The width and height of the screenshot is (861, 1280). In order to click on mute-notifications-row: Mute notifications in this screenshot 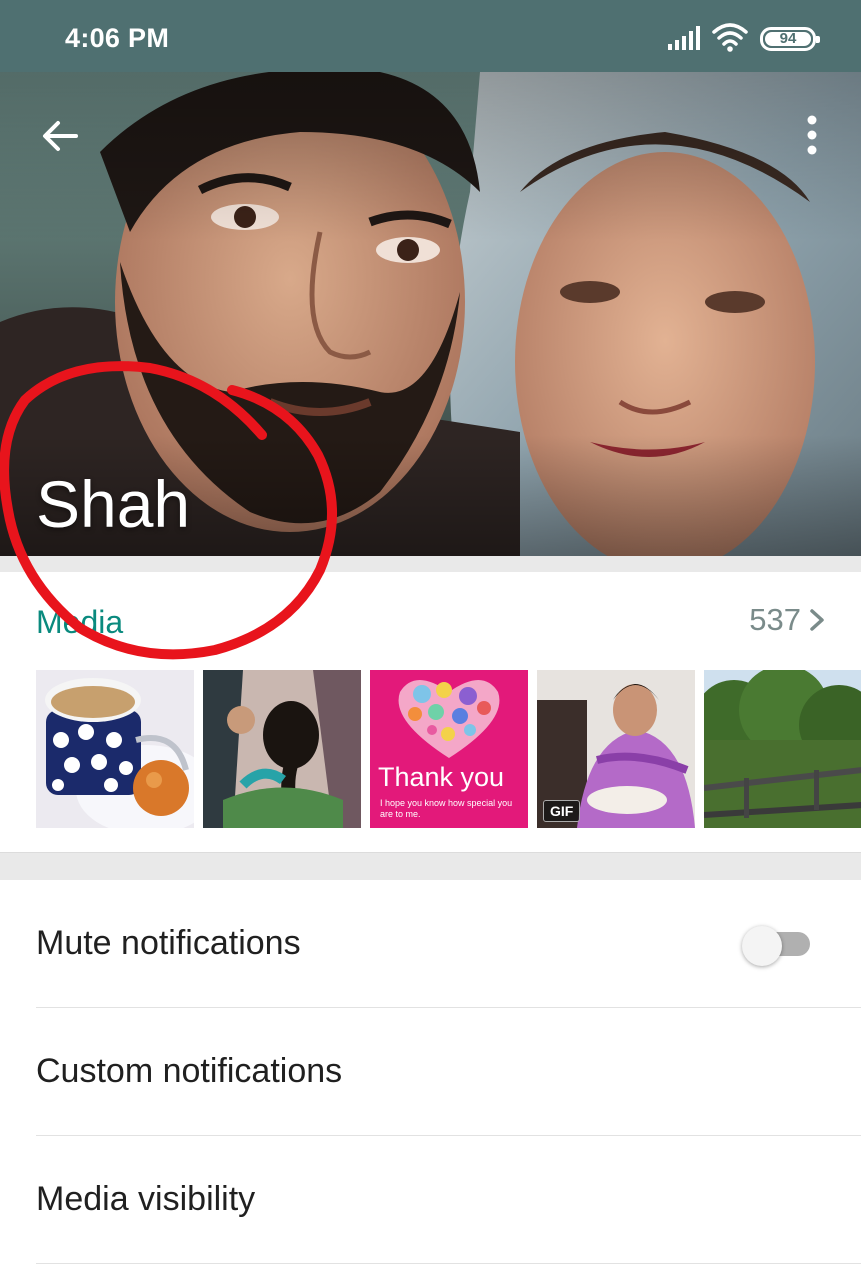, I will do `click(430, 944)`.